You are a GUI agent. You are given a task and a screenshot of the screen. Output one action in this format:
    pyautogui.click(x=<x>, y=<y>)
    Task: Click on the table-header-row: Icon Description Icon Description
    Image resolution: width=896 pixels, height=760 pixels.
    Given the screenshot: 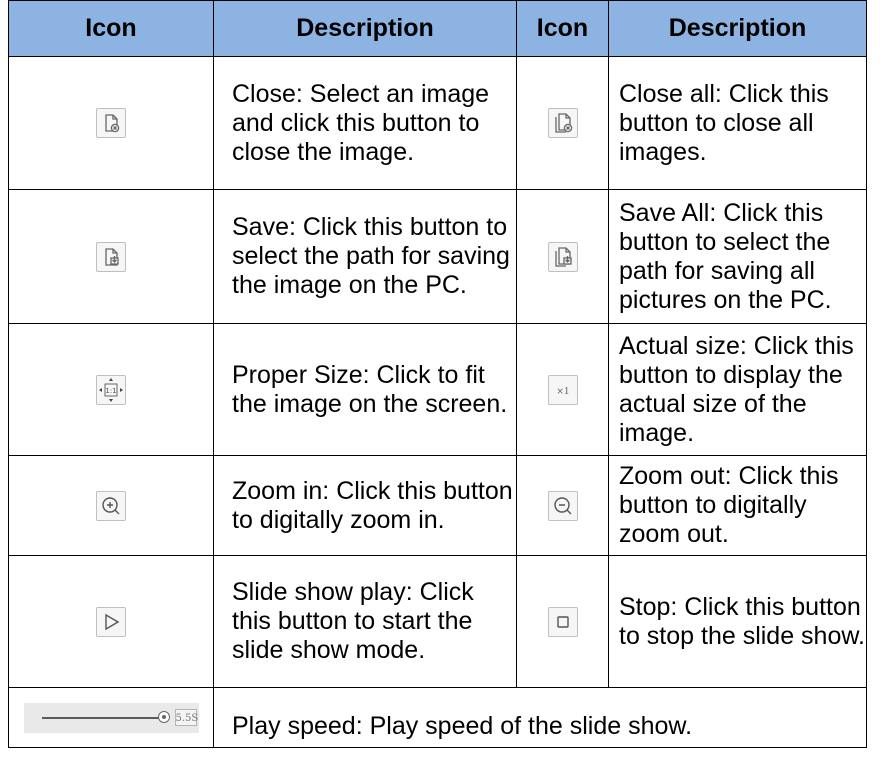 What is the action you would take?
    pyautogui.click(x=437, y=28)
    